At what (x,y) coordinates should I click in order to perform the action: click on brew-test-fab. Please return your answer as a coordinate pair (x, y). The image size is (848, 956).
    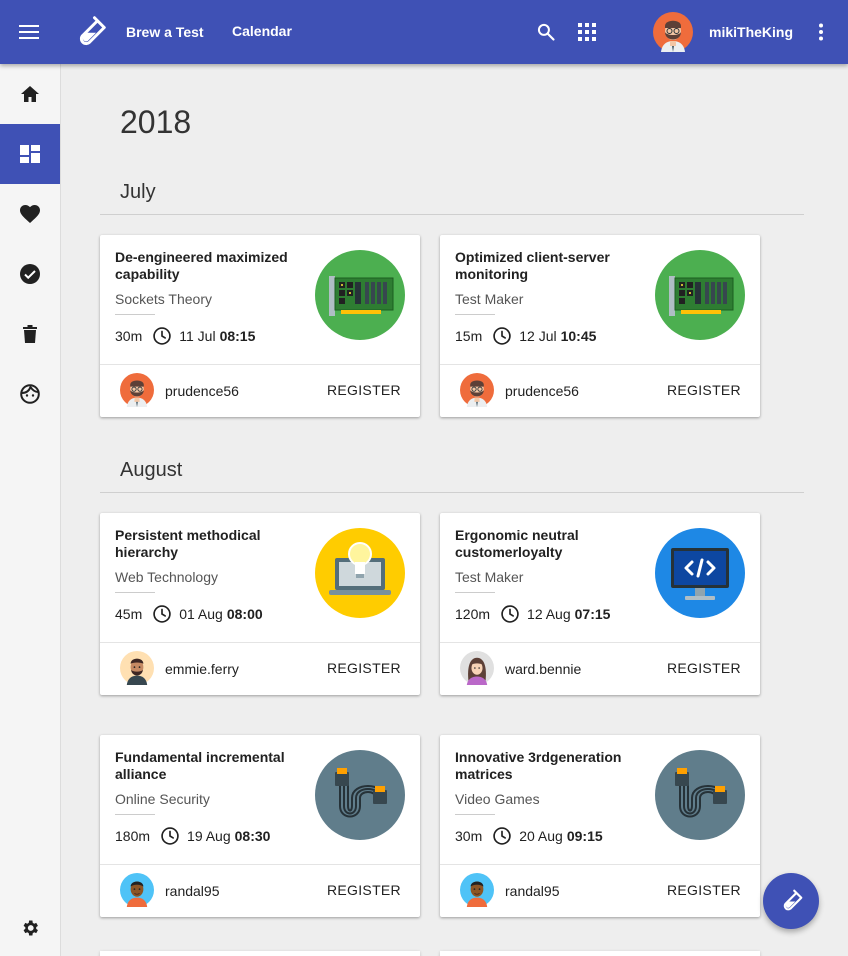
    Looking at the image, I should click on (791, 901).